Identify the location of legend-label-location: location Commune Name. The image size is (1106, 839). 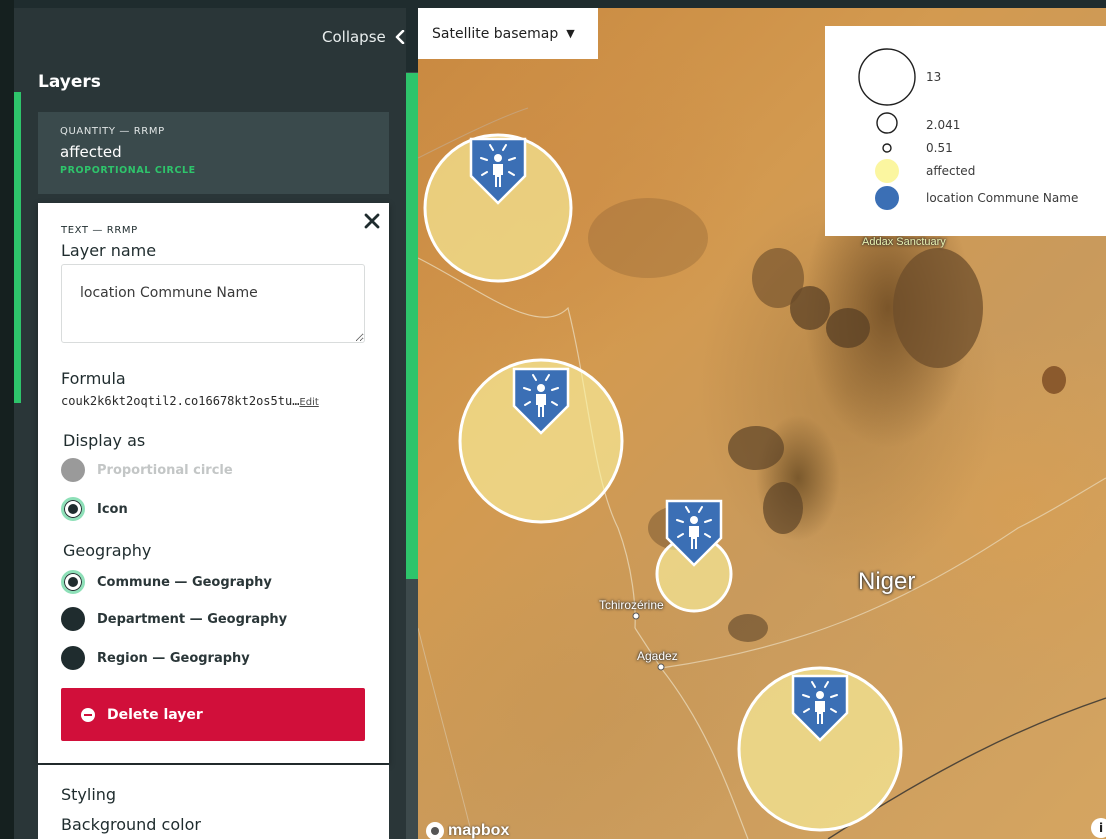
(1002, 198).